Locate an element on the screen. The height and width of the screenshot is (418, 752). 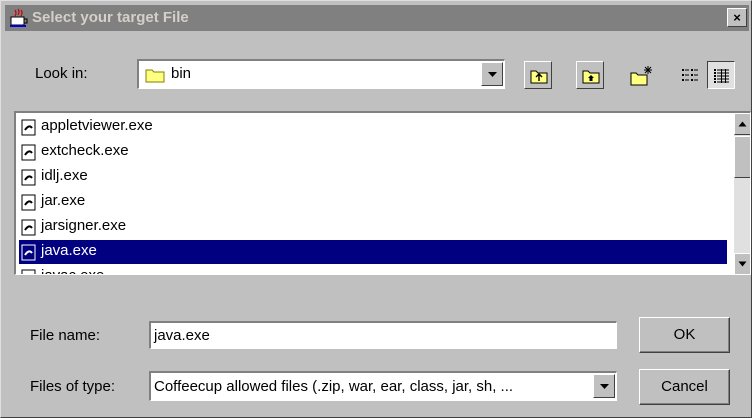
details-view-button is located at coordinates (721, 75).